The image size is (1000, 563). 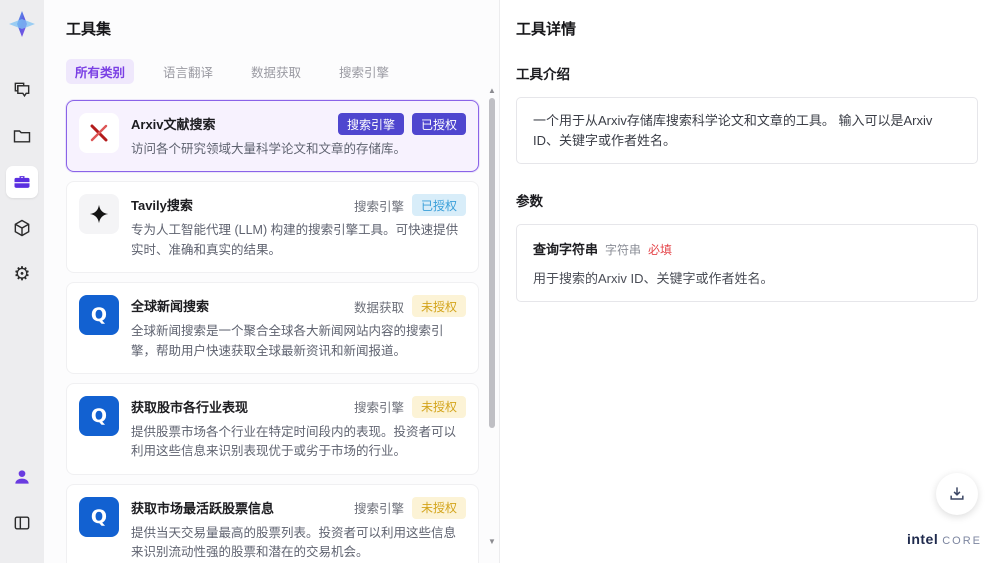 I want to click on tab-data-fetching: 数据获取, so click(x=276, y=71).